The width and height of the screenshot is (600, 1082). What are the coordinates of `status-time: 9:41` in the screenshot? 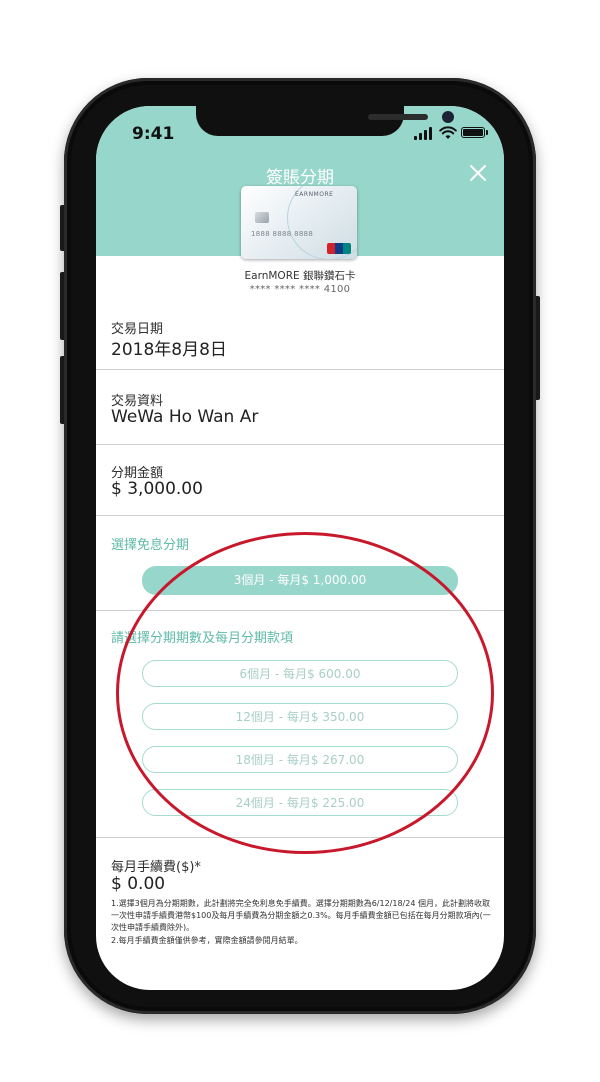 It's located at (153, 134).